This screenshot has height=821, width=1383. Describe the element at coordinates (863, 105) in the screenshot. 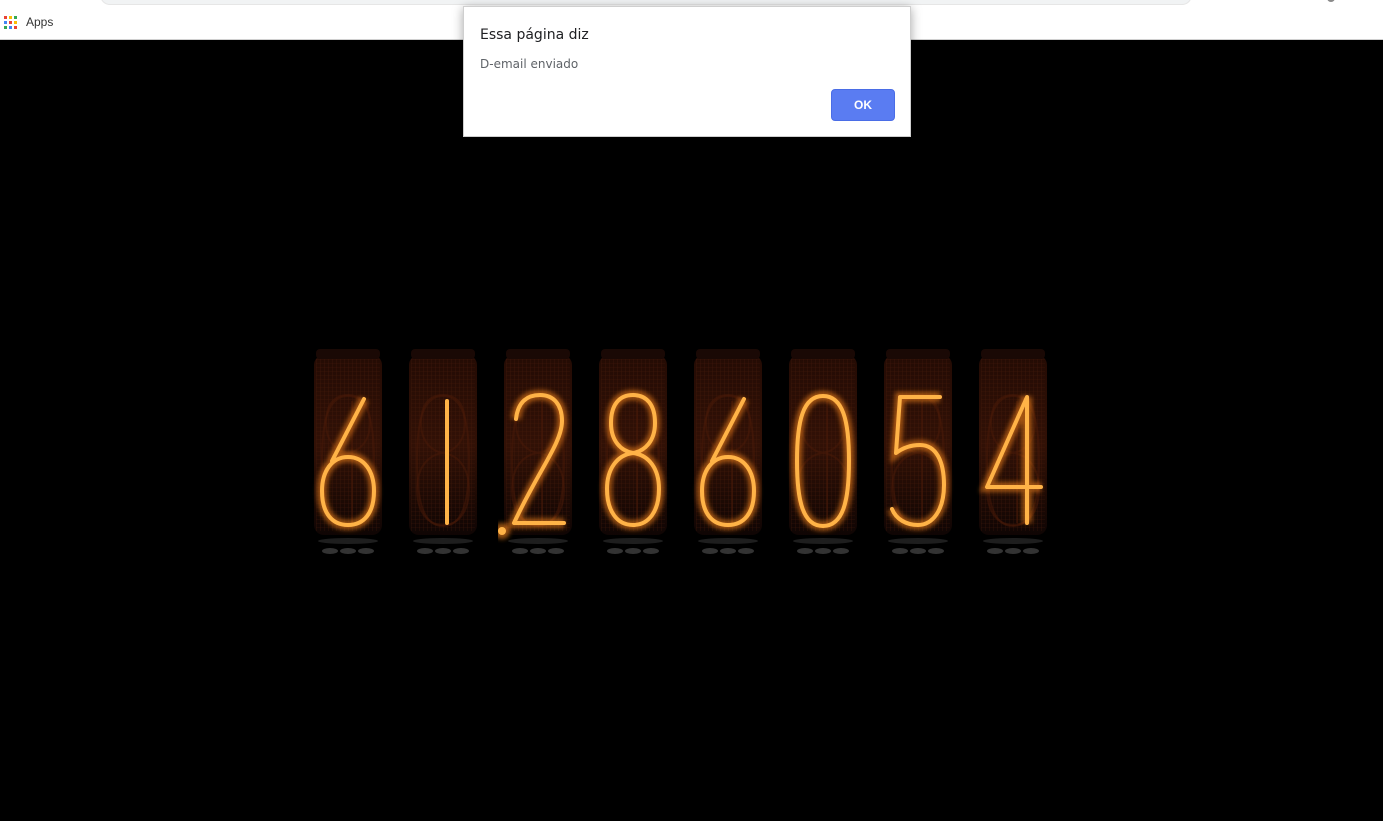

I see `ok-button: OK` at that location.